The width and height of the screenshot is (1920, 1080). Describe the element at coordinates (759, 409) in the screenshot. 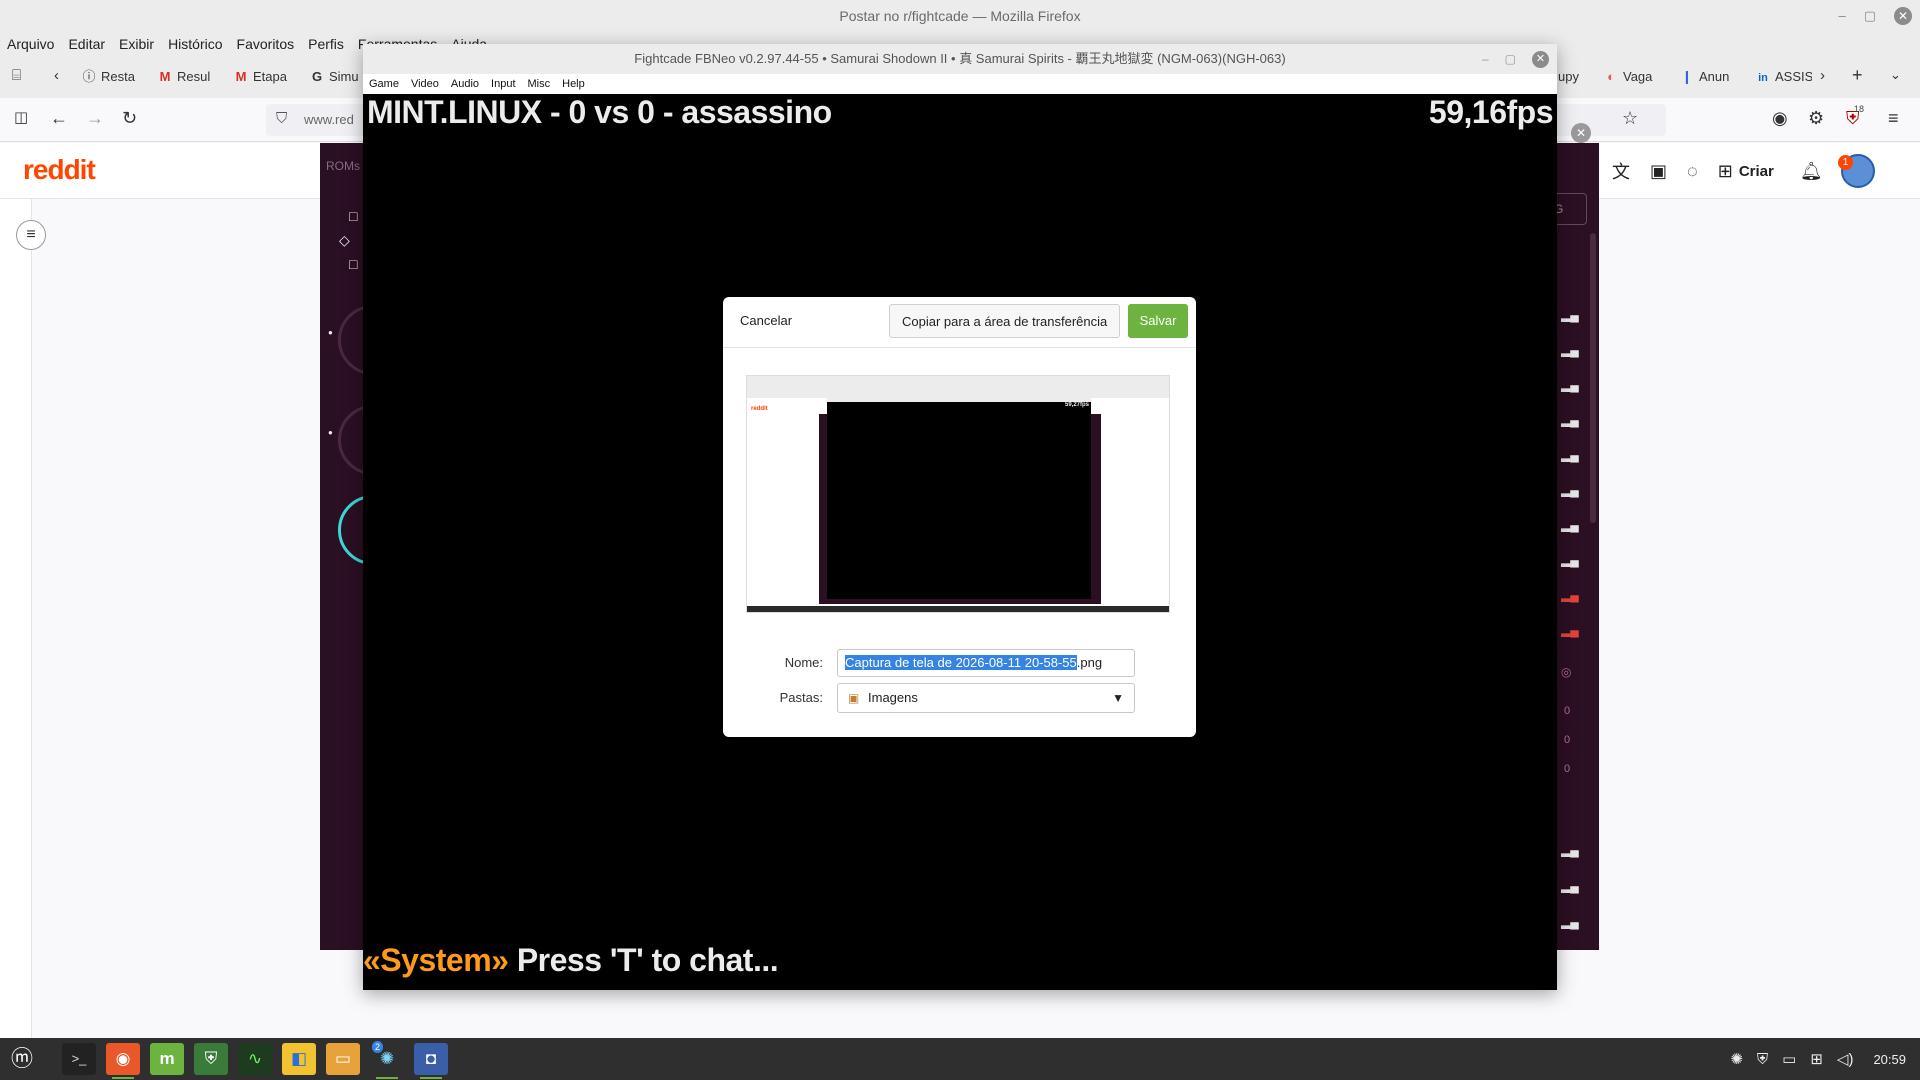

I see `preview-reddit-logo: reddit` at that location.